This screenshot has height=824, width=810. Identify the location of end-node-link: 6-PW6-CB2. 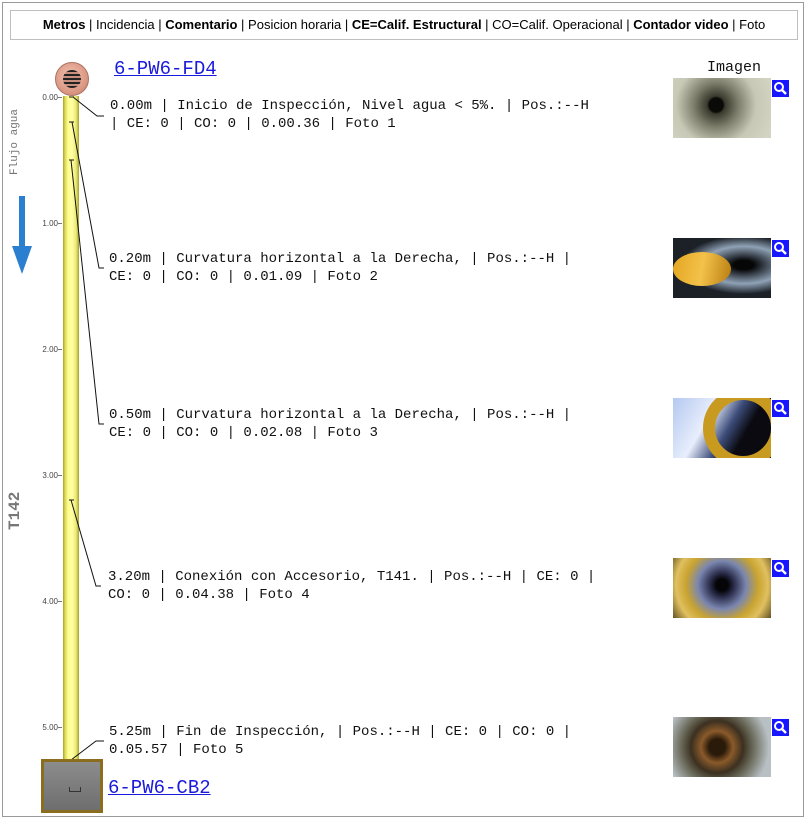
(159, 788).